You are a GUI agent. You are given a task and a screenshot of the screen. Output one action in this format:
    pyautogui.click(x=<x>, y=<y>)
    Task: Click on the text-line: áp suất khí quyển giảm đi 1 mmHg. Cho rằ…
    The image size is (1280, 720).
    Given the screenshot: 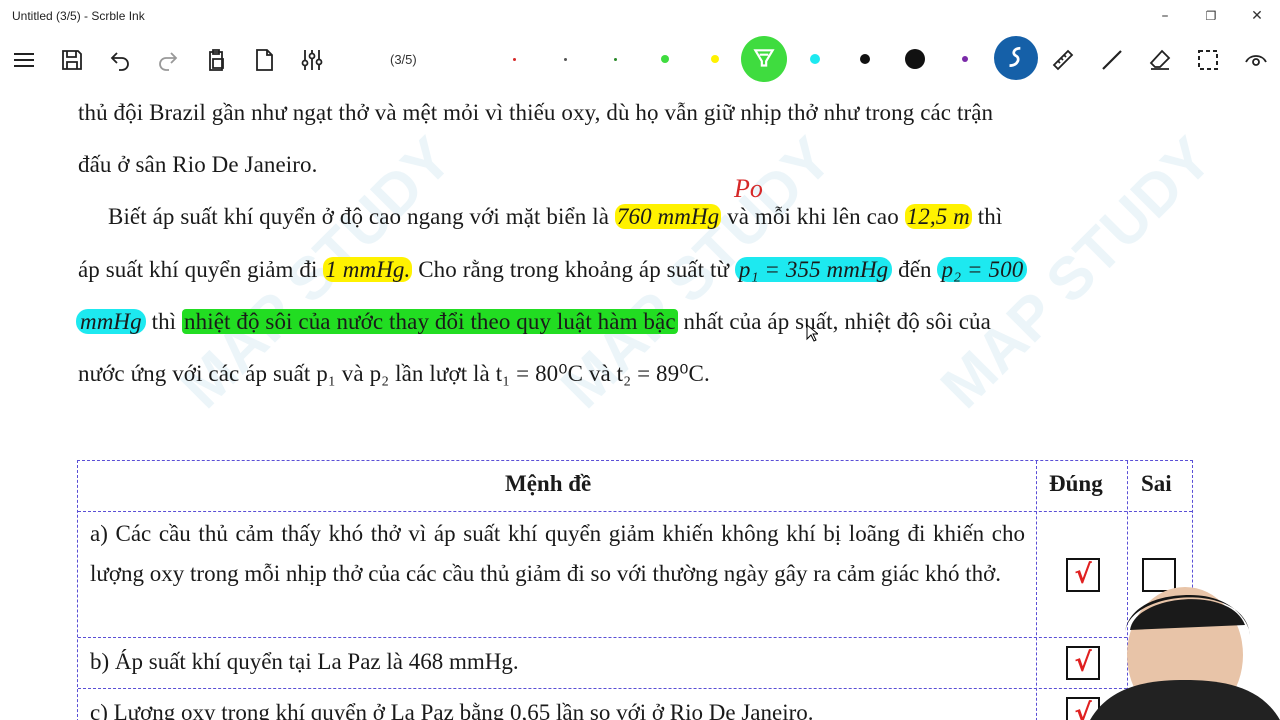 What is the action you would take?
    pyautogui.click(x=553, y=270)
    